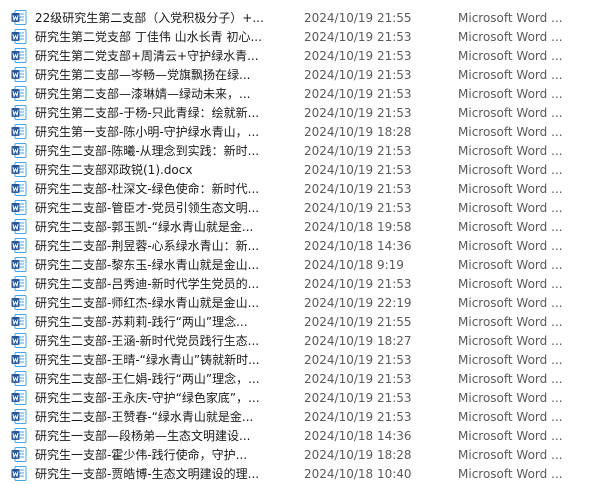 The width and height of the screenshot is (596, 484). Describe the element at coordinates (358, 435) in the screenshot. I see `file-date-modified: 2024/10/18 14:36` at that location.